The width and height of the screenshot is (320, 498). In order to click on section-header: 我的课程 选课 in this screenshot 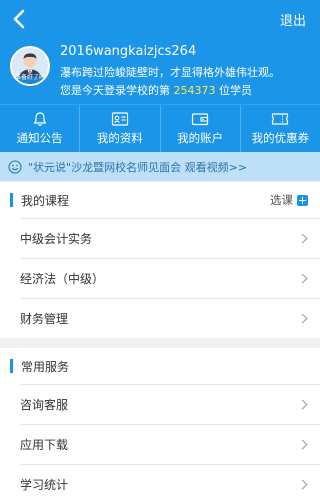, I will do `click(160, 200)`.